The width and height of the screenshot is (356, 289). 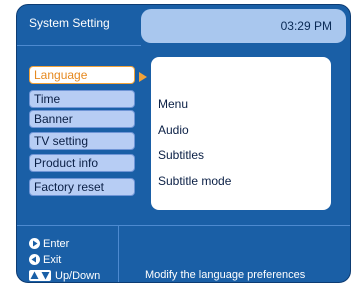 What do you see at coordinates (194, 181) in the screenshot?
I see `submenu-item-subtitle-mode: Subtitle mode` at bounding box center [194, 181].